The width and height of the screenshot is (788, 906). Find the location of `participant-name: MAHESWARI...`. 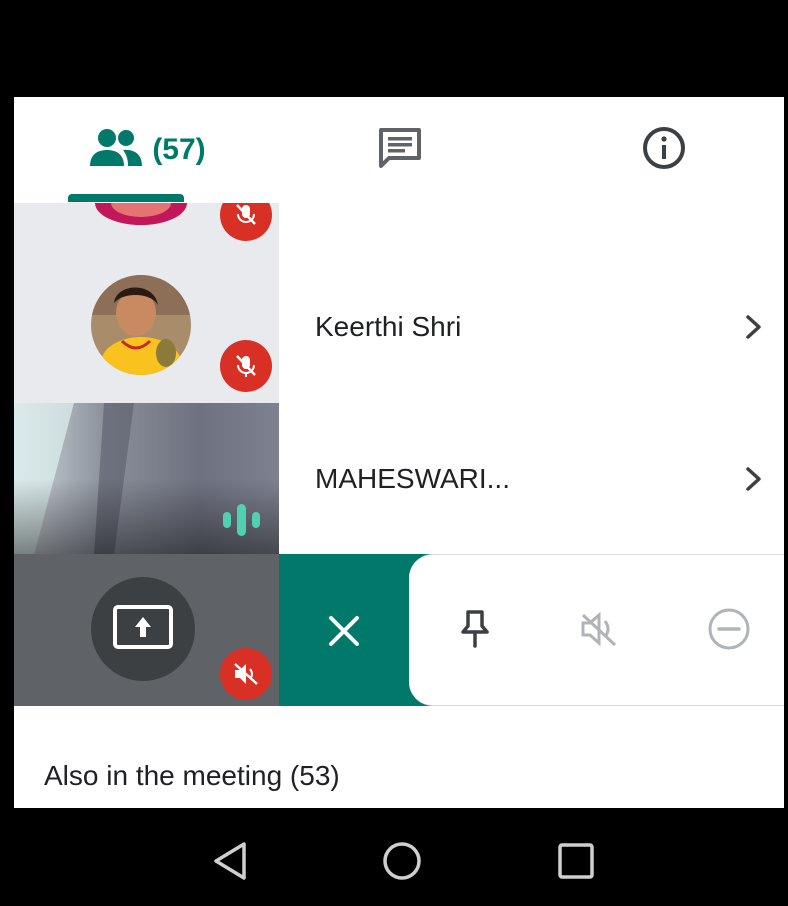

participant-name: MAHESWARI... is located at coordinates (412, 478).